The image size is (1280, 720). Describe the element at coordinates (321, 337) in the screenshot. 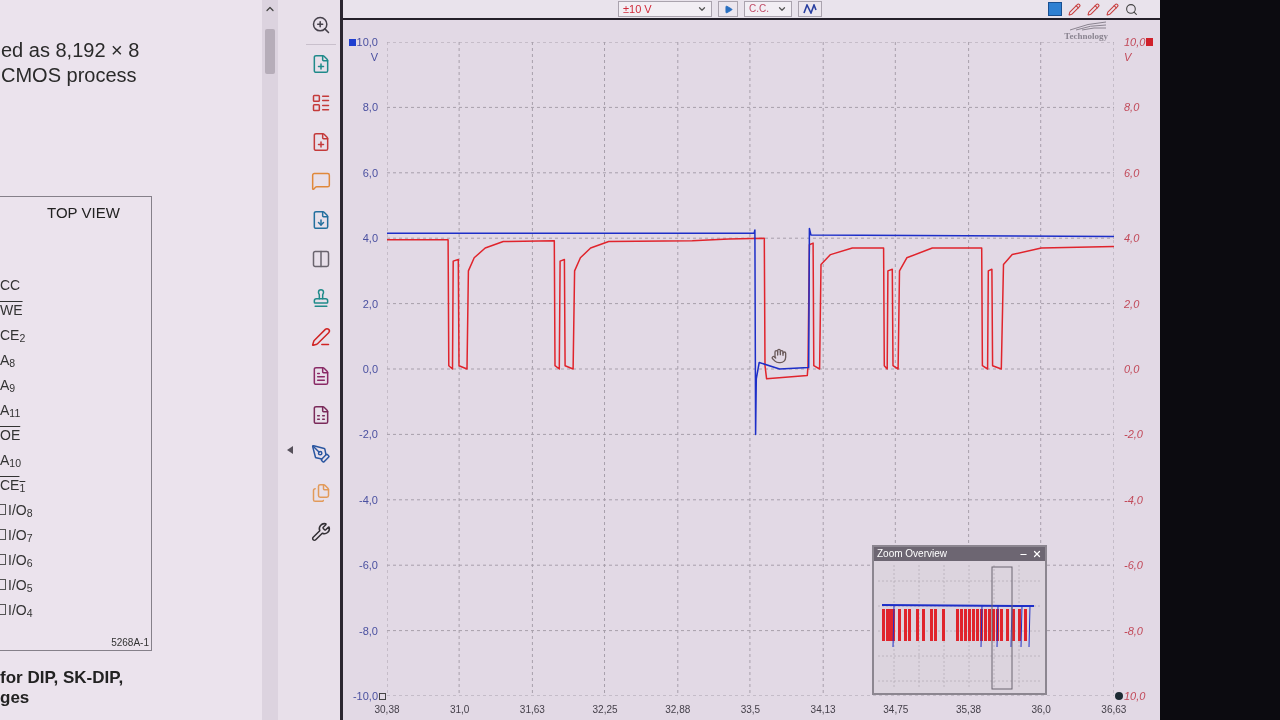

I see `pen-icon` at that location.